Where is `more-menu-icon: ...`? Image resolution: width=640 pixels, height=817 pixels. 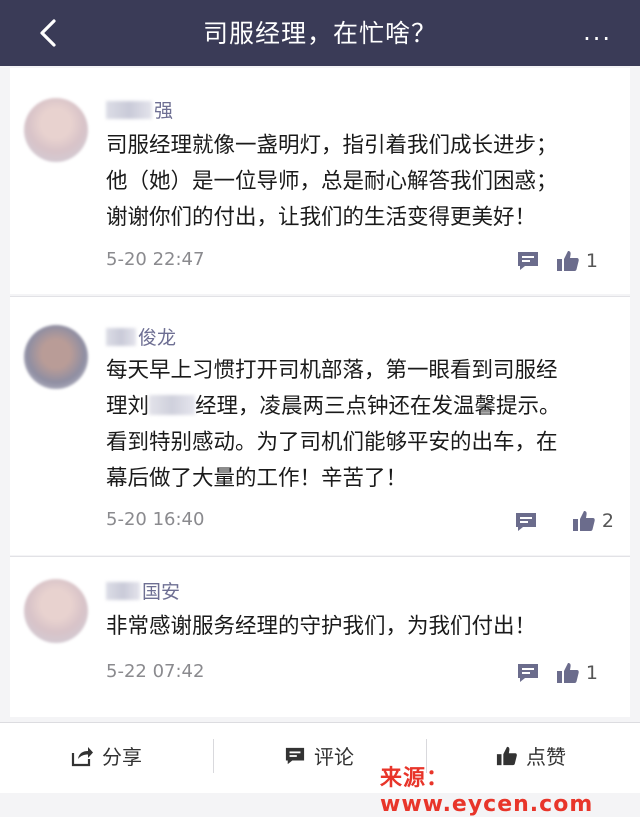
more-menu-icon: ... is located at coordinates (597, 32).